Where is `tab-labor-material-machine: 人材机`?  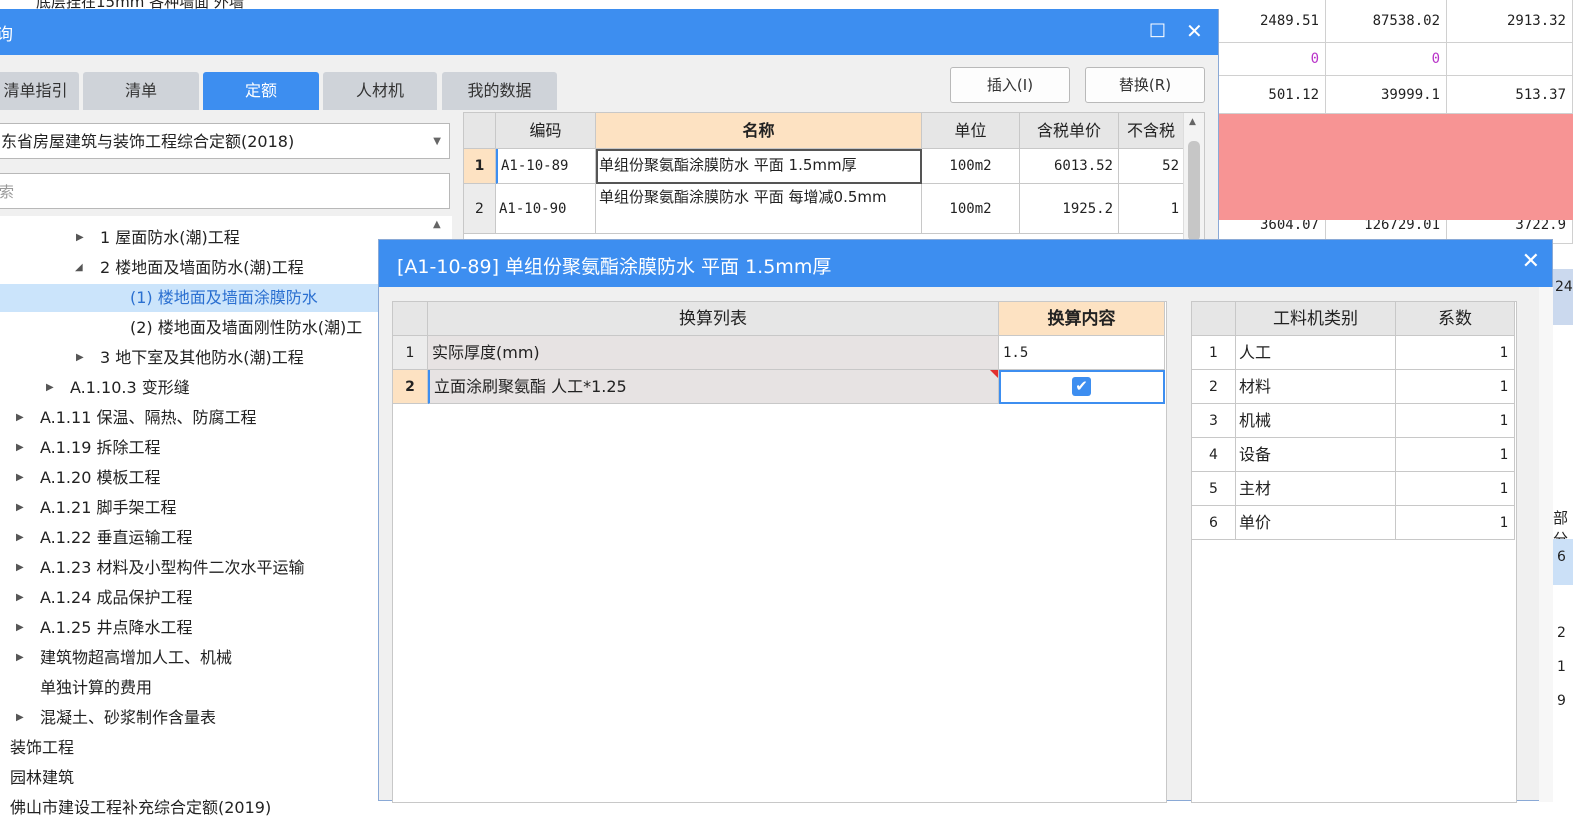 tab-labor-material-machine: 人材机 is located at coordinates (380, 91).